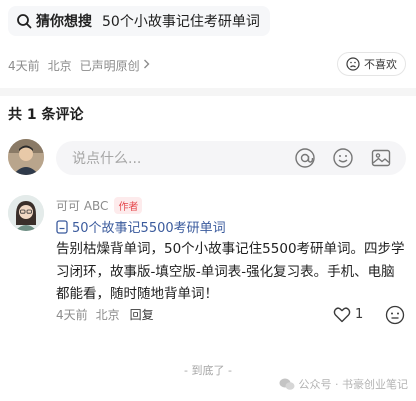  I want to click on section-divider, so click(208, 92).